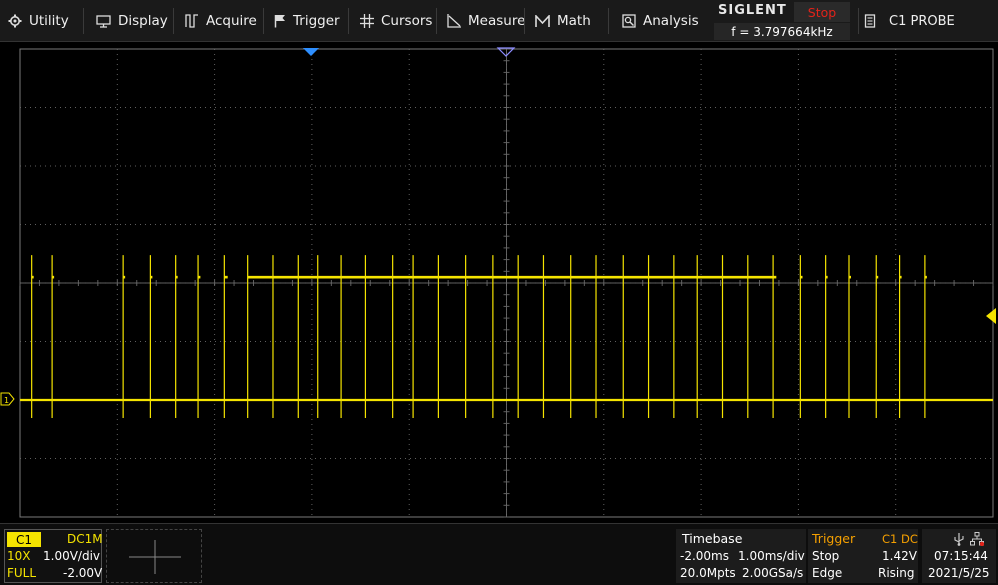  I want to click on frequency-counter: f = 3.797664kHz, so click(782, 31).